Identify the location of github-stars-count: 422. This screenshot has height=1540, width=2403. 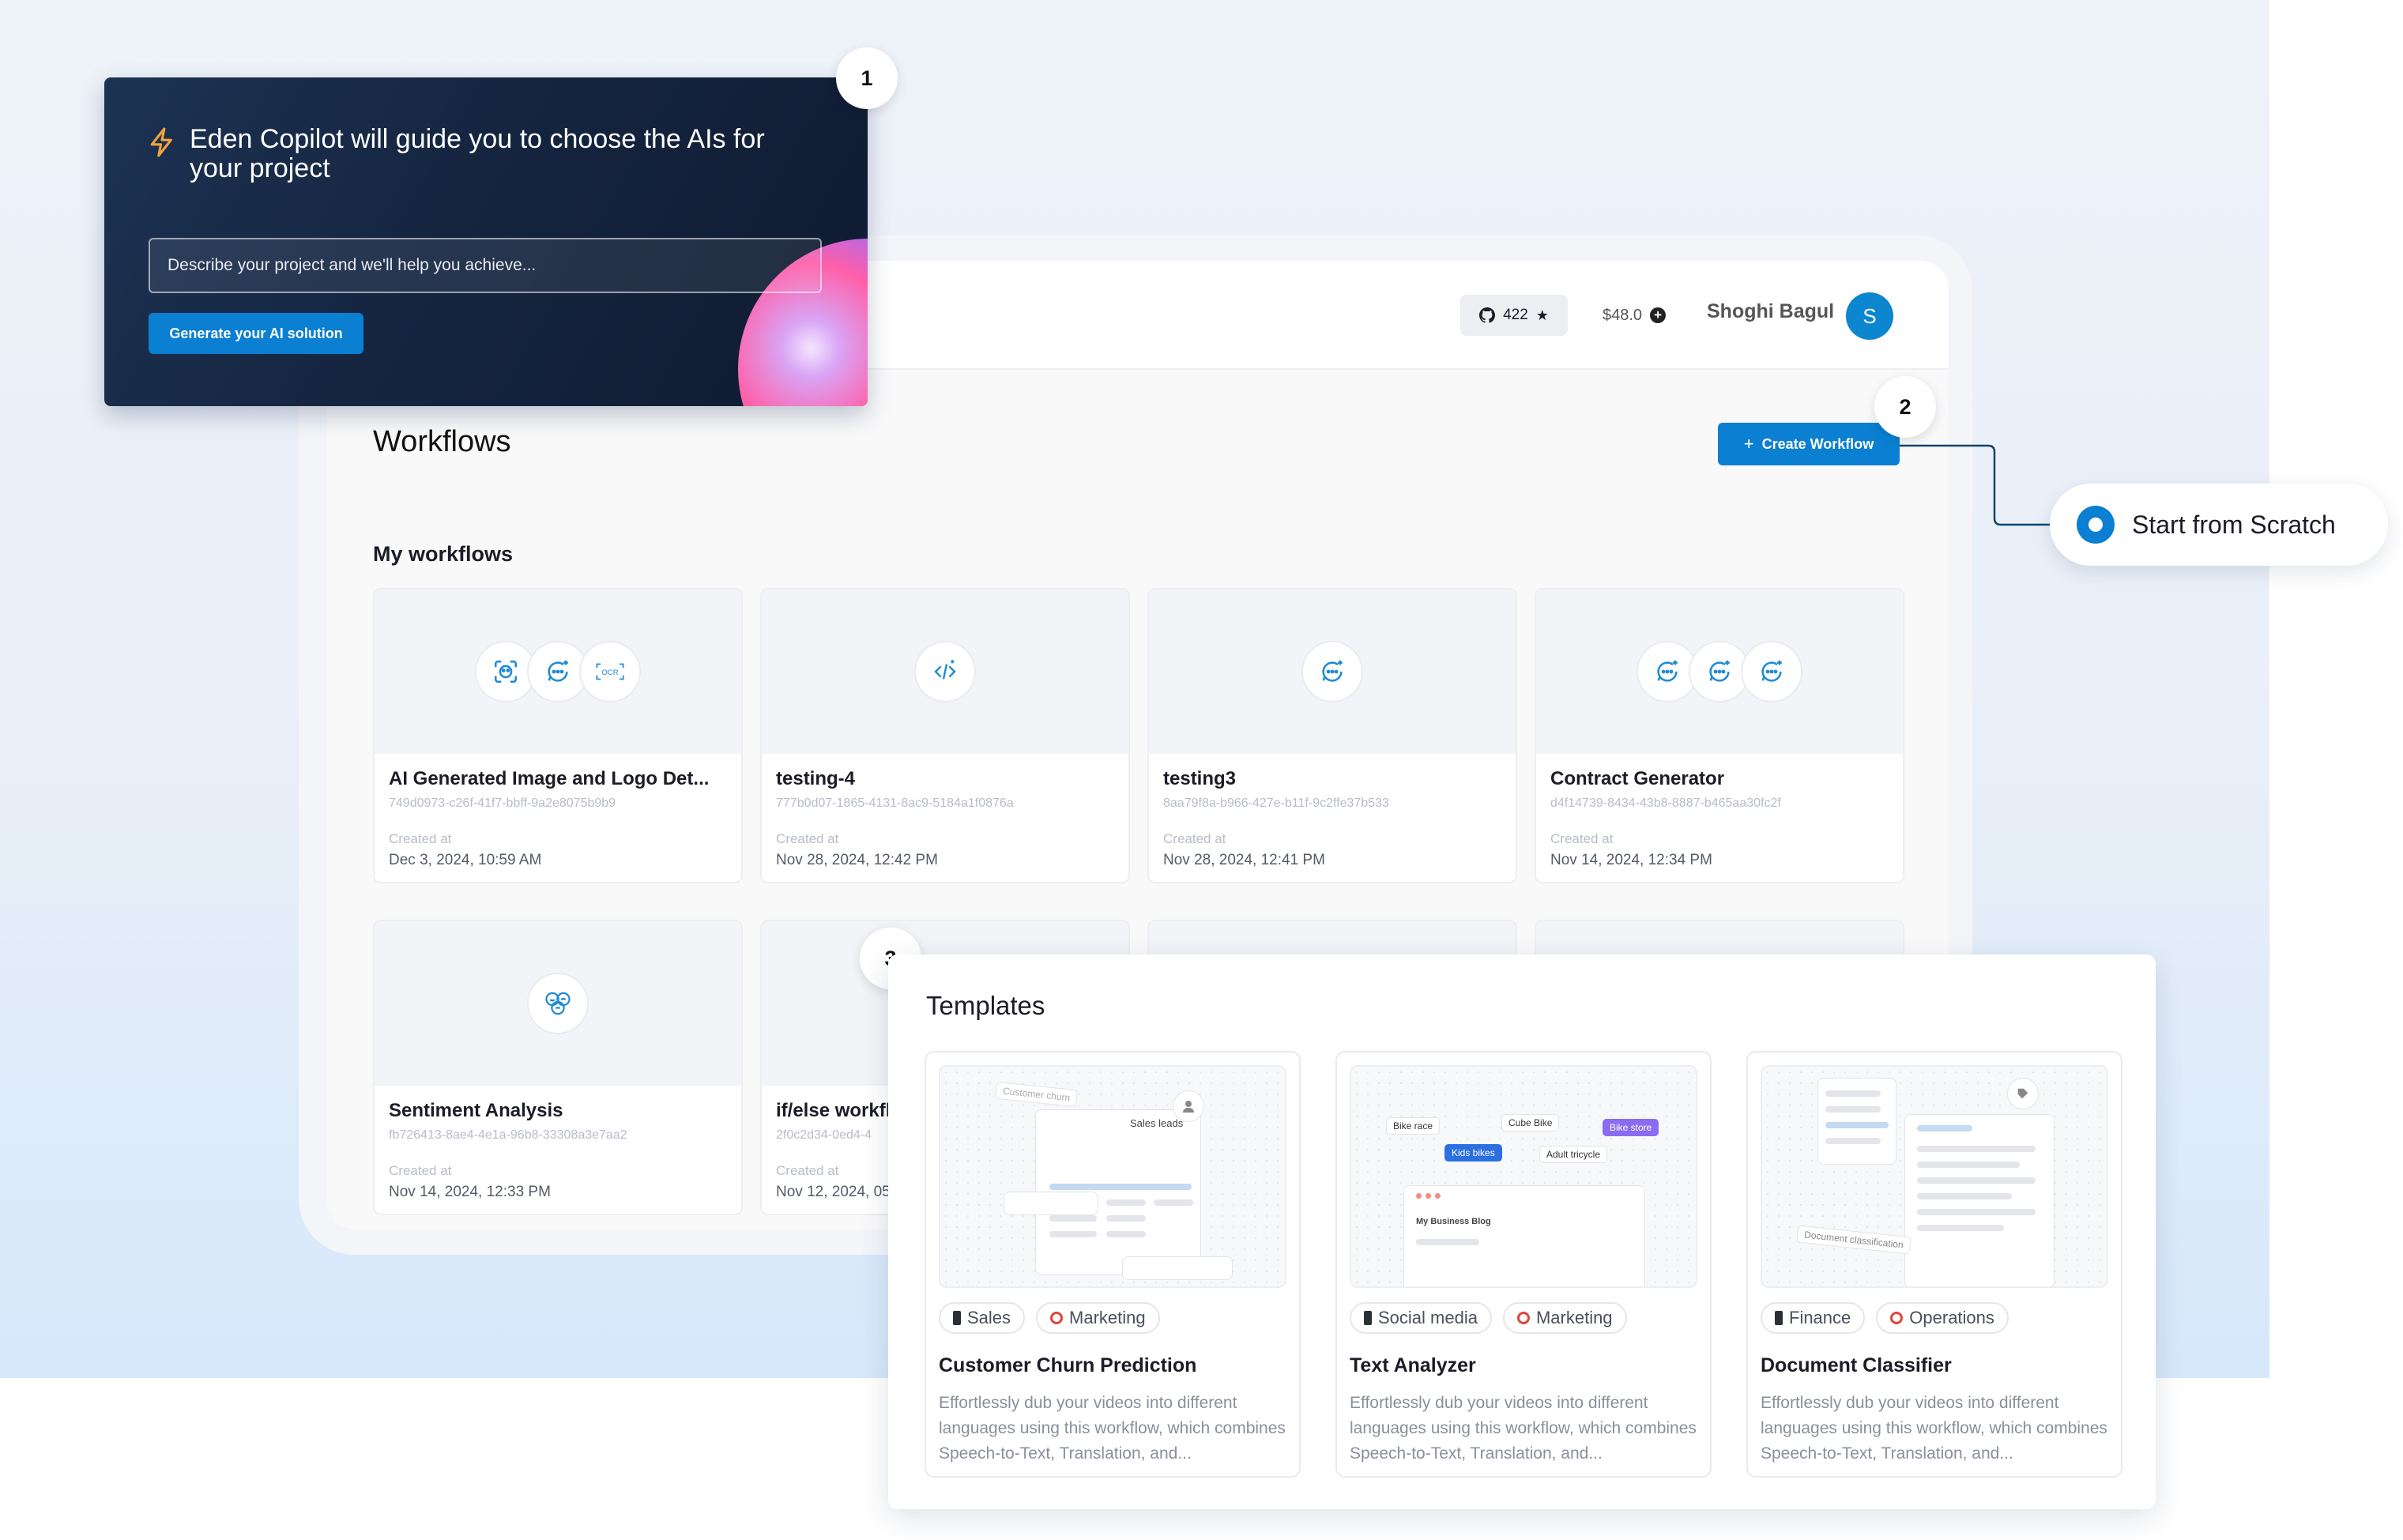
(1515, 315).